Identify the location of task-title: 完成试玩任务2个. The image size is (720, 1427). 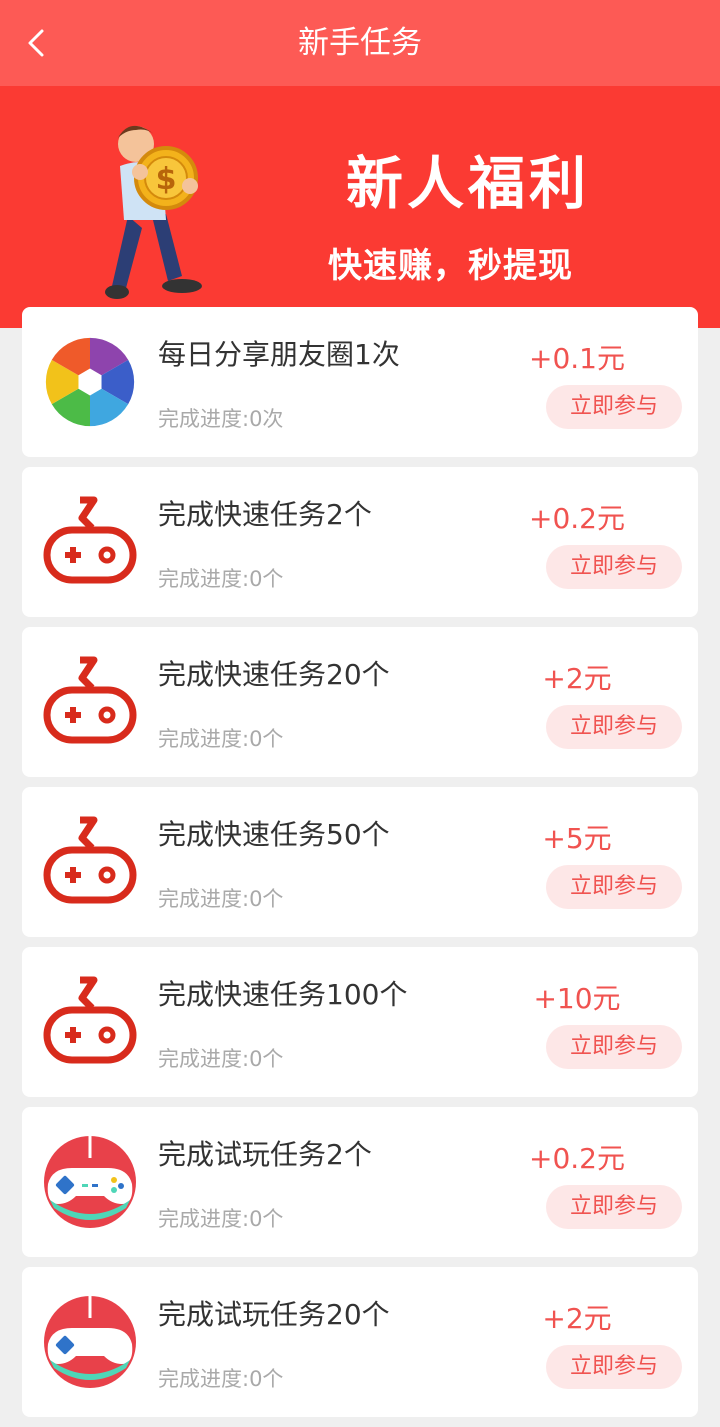
(265, 1154).